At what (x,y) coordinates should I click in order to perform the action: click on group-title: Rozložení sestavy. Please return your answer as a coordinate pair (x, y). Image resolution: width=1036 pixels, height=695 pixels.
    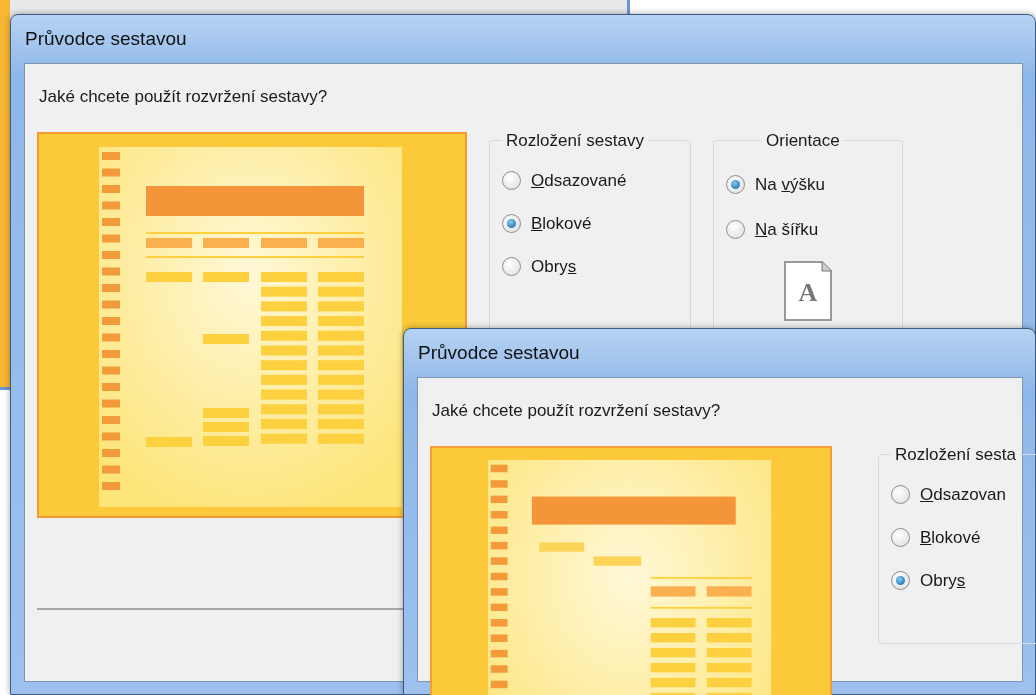
    Looking at the image, I should click on (575, 140).